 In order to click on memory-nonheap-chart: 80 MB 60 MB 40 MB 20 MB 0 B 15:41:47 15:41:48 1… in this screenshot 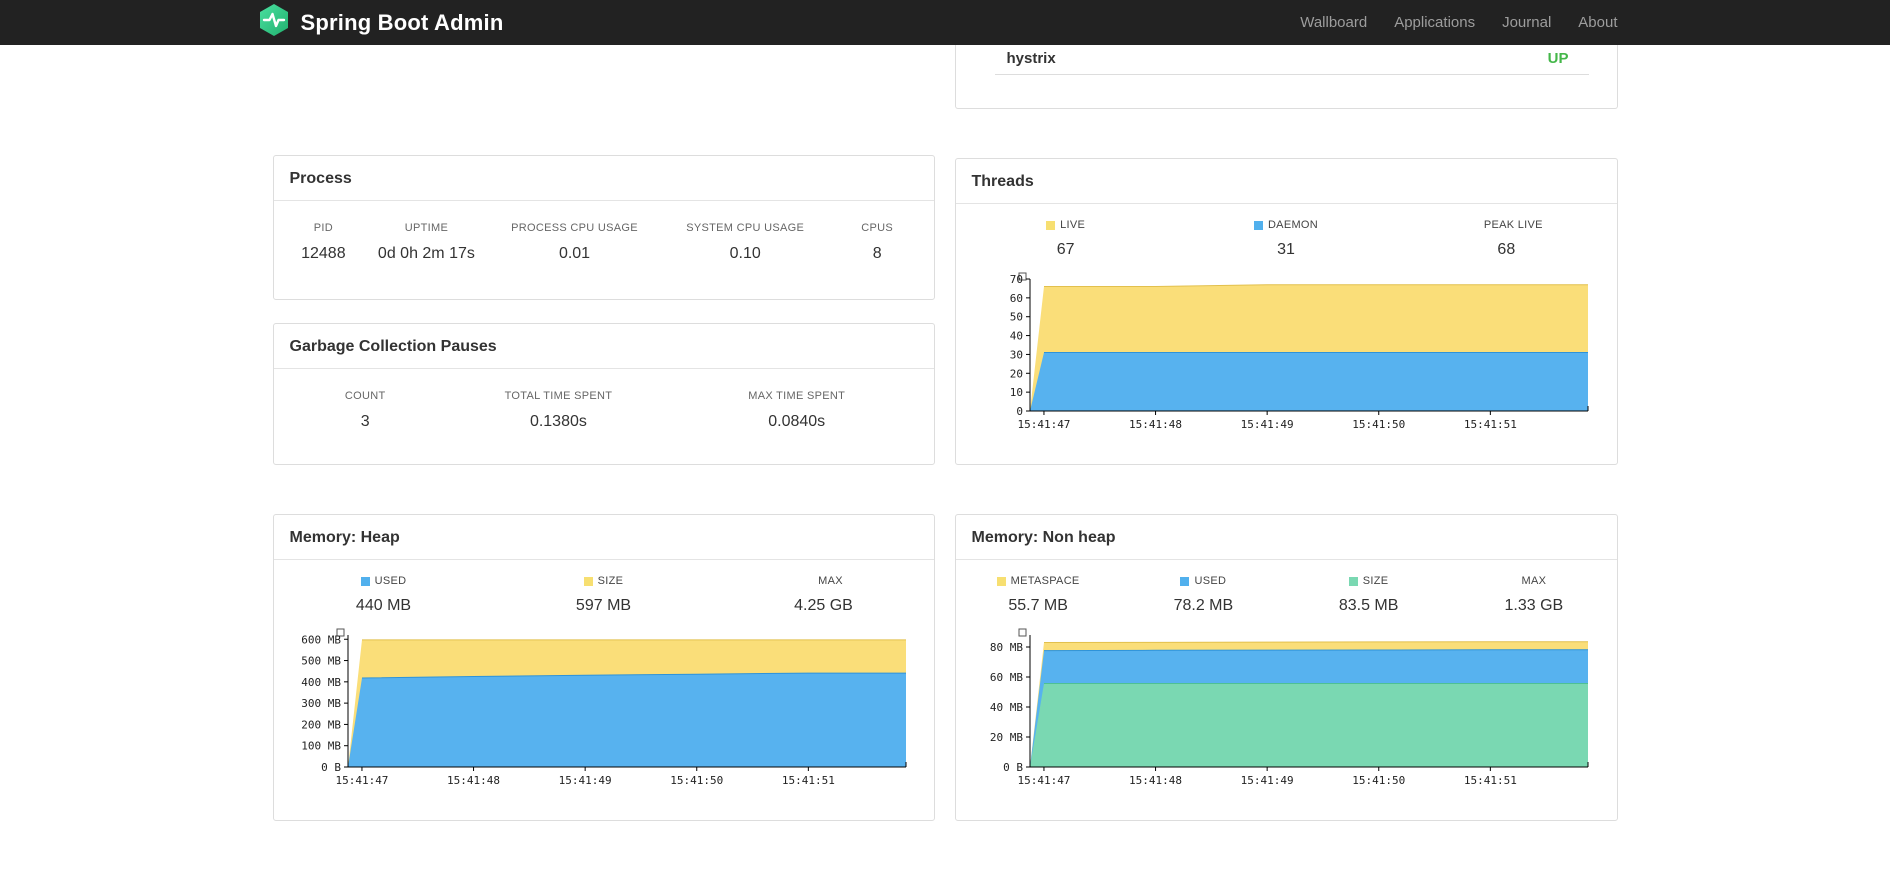, I will do `click(1299, 712)`.